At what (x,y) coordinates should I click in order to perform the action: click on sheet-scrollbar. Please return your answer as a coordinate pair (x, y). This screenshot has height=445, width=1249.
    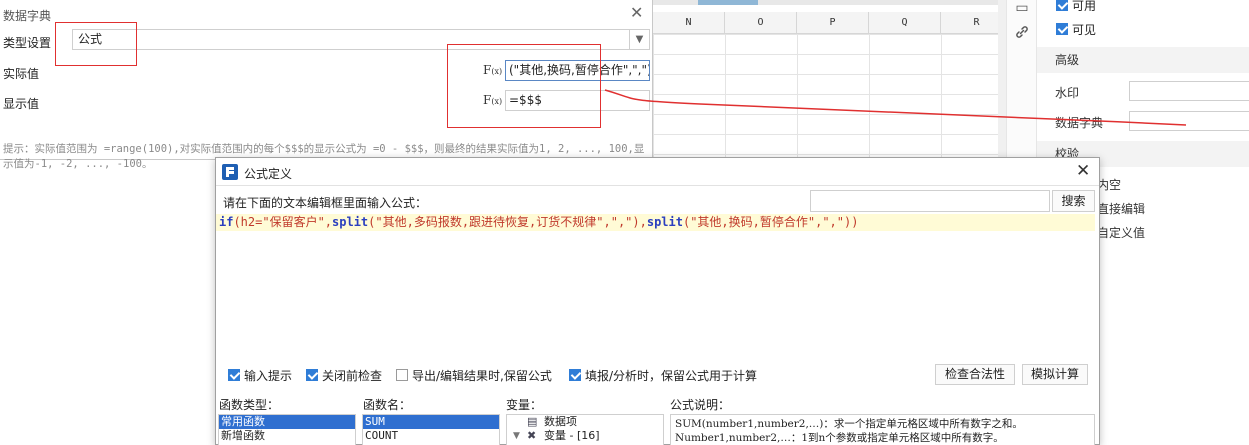
    Looking at the image, I should click on (1002, 80).